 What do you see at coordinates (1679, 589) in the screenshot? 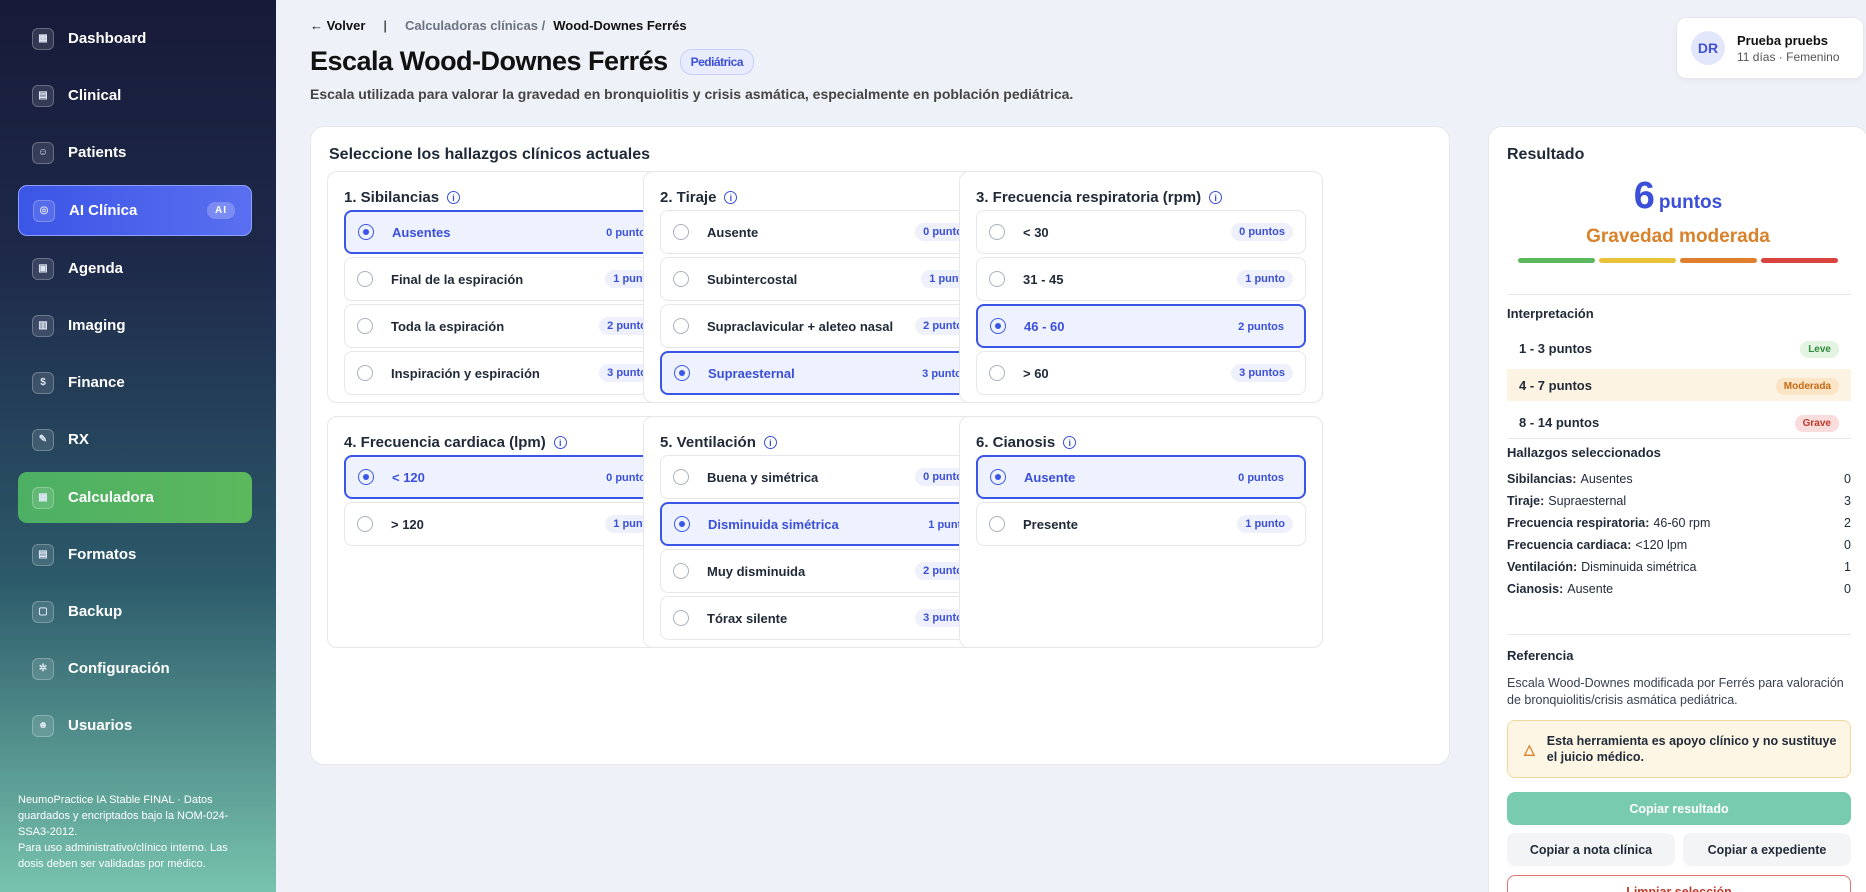
I see `finding-row: Cianosis: Ausente 0` at bounding box center [1679, 589].